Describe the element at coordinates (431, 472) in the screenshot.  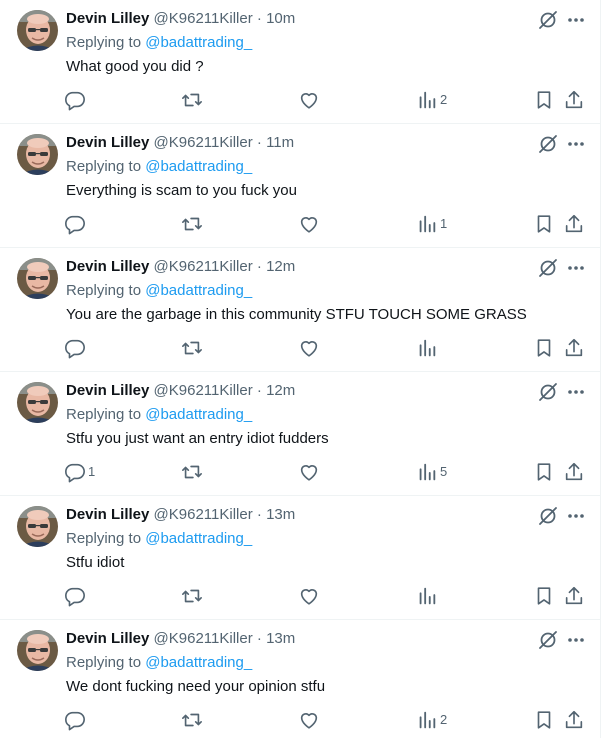
I see `views-button: 5` at that location.